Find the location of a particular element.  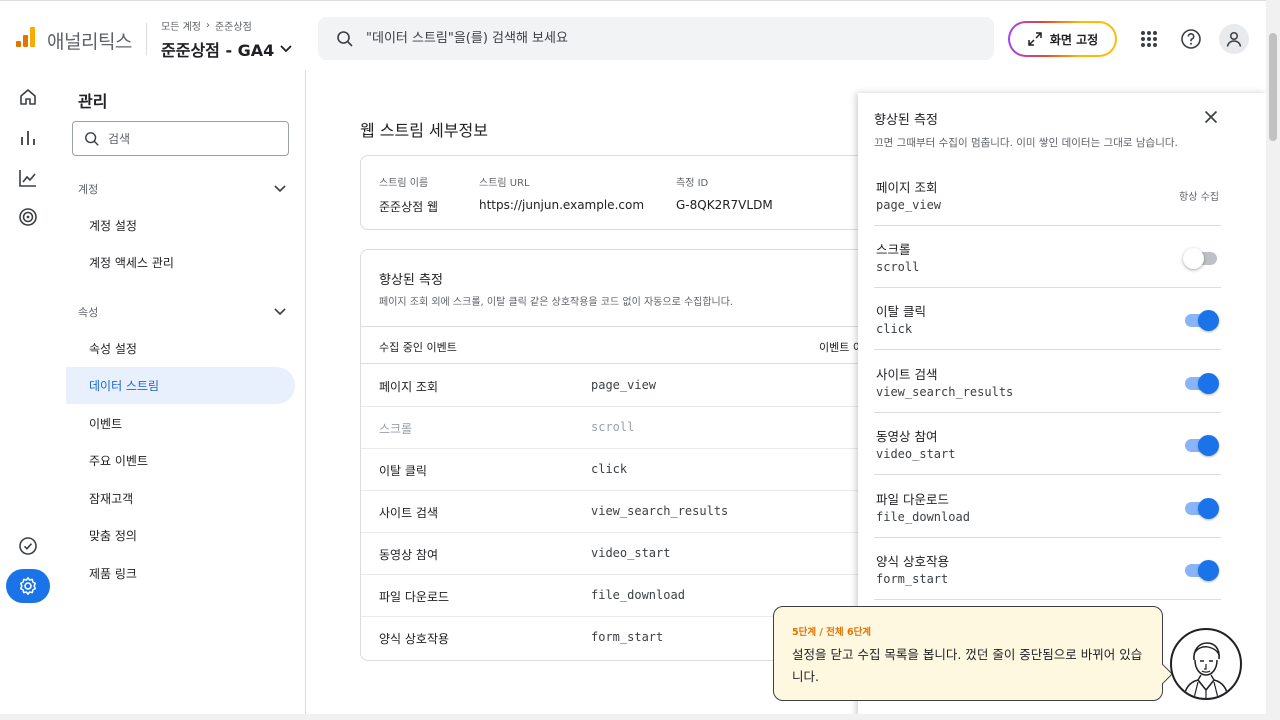

vertical-scrollbar is located at coordinates (1273, 360).